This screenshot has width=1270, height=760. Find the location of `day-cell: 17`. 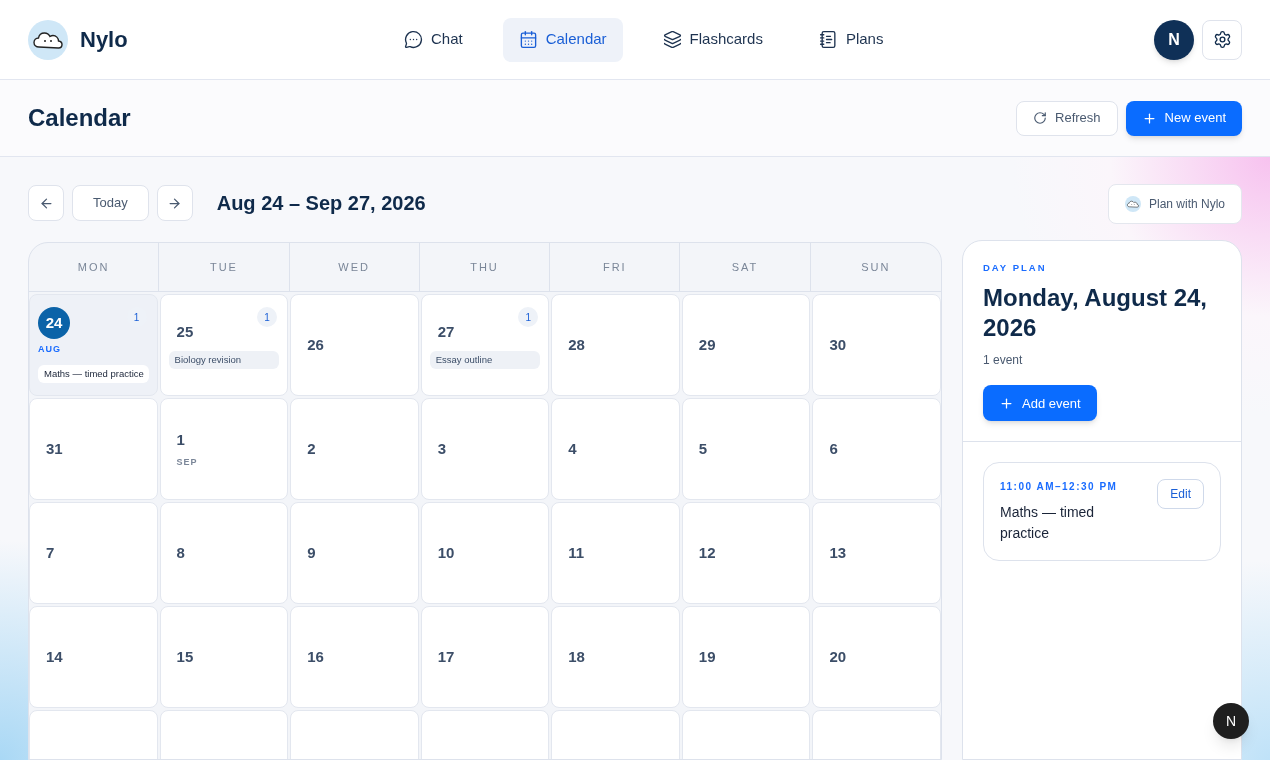

day-cell: 17 is located at coordinates (485, 657).